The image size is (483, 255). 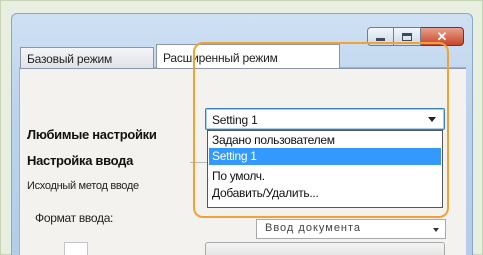 I want to click on tab-extended-mode-label: Расширенный режим, so click(x=220, y=58).